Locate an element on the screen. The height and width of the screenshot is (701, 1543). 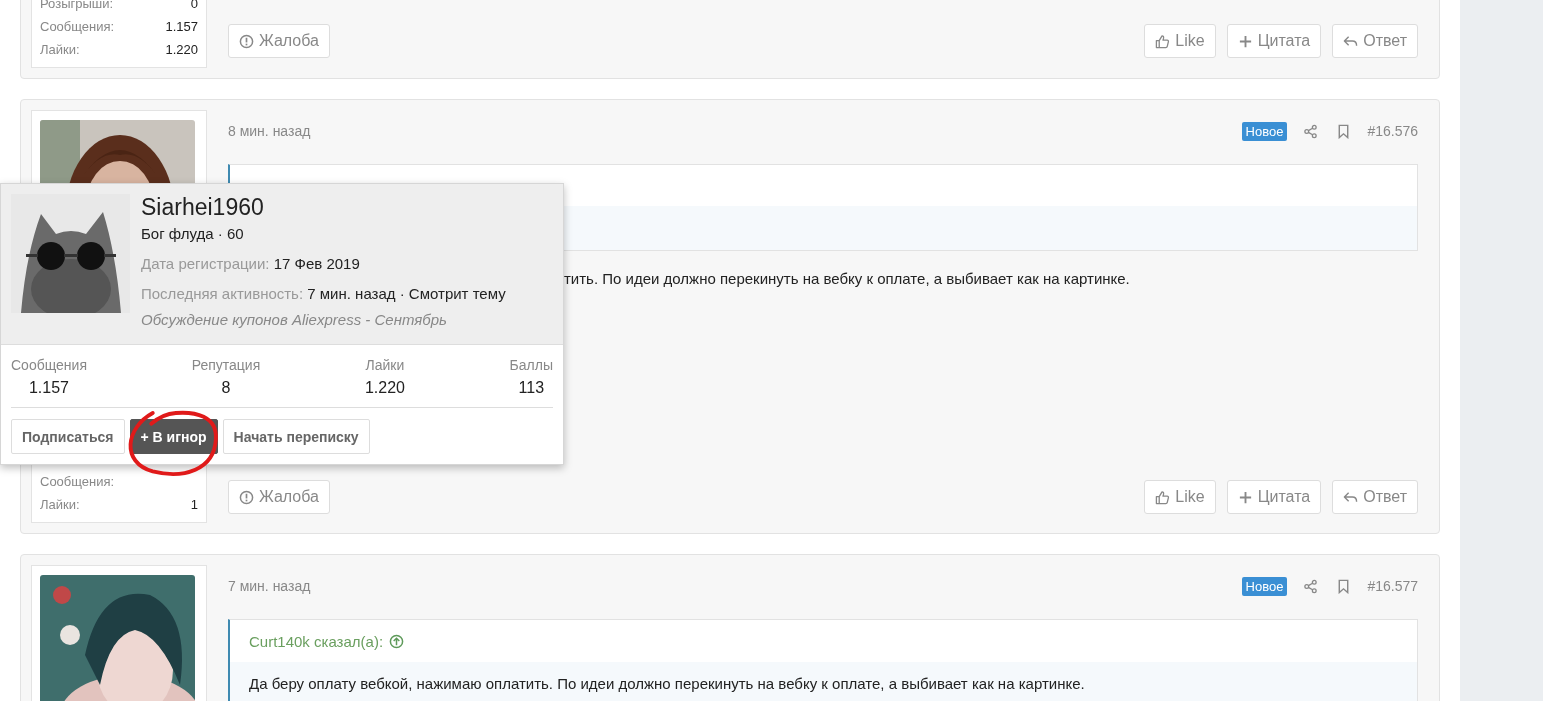
member-name: Siarhei1960 is located at coordinates (323, 207).